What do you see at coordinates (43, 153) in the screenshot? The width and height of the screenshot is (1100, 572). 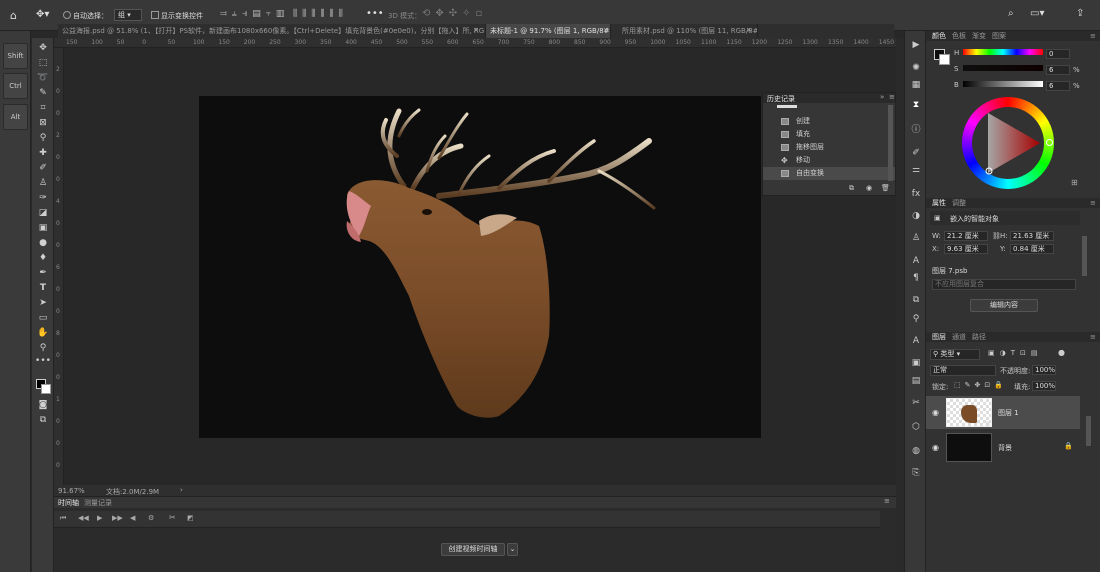 I see `healing-brush-icon: ✚` at bounding box center [43, 153].